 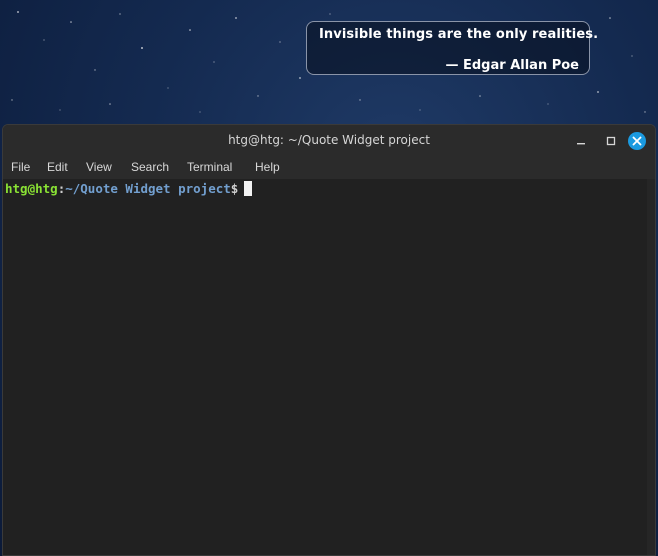 I want to click on window-title: htg@htg: ~/Quote Widget project, so click(x=329, y=140).